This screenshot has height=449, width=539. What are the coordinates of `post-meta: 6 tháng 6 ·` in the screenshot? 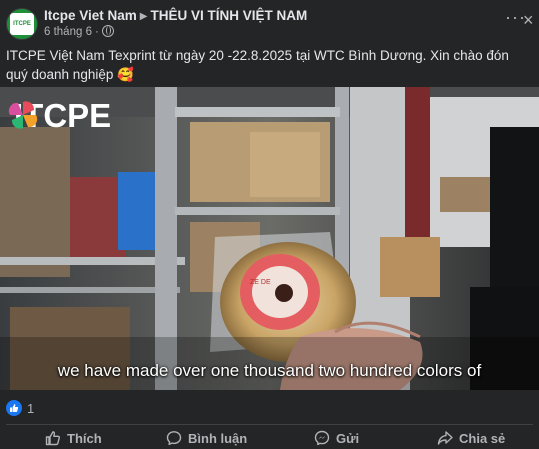 It's located at (79, 31).